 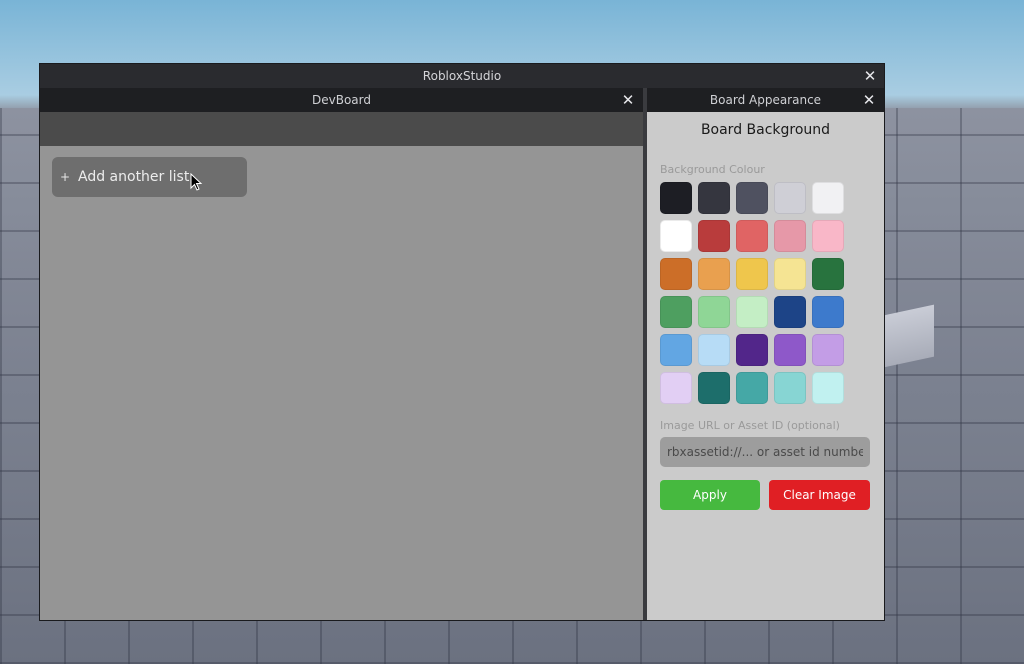 I want to click on mouse-cursor-icon, so click(x=196, y=182).